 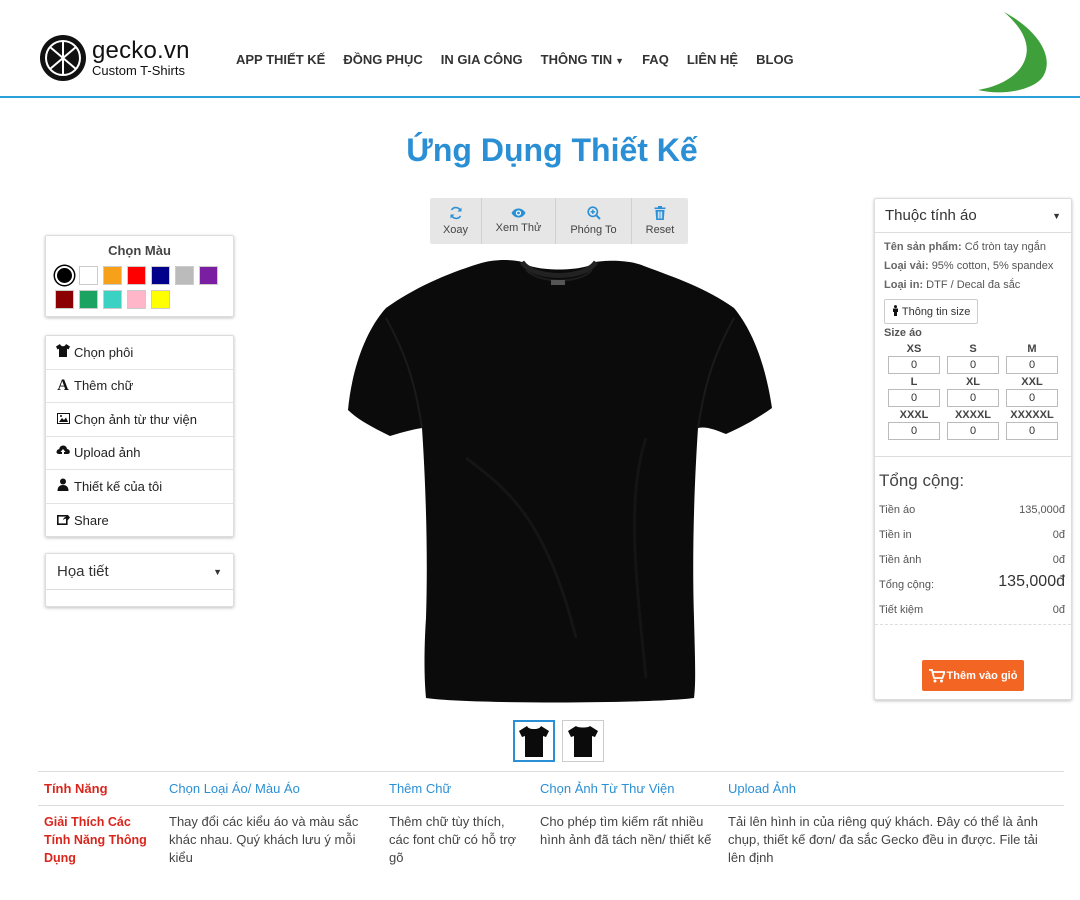 What do you see at coordinates (1032, 431) in the screenshot?
I see `size-input-xxxxxl: 0` at bounding box center [1032, 431].